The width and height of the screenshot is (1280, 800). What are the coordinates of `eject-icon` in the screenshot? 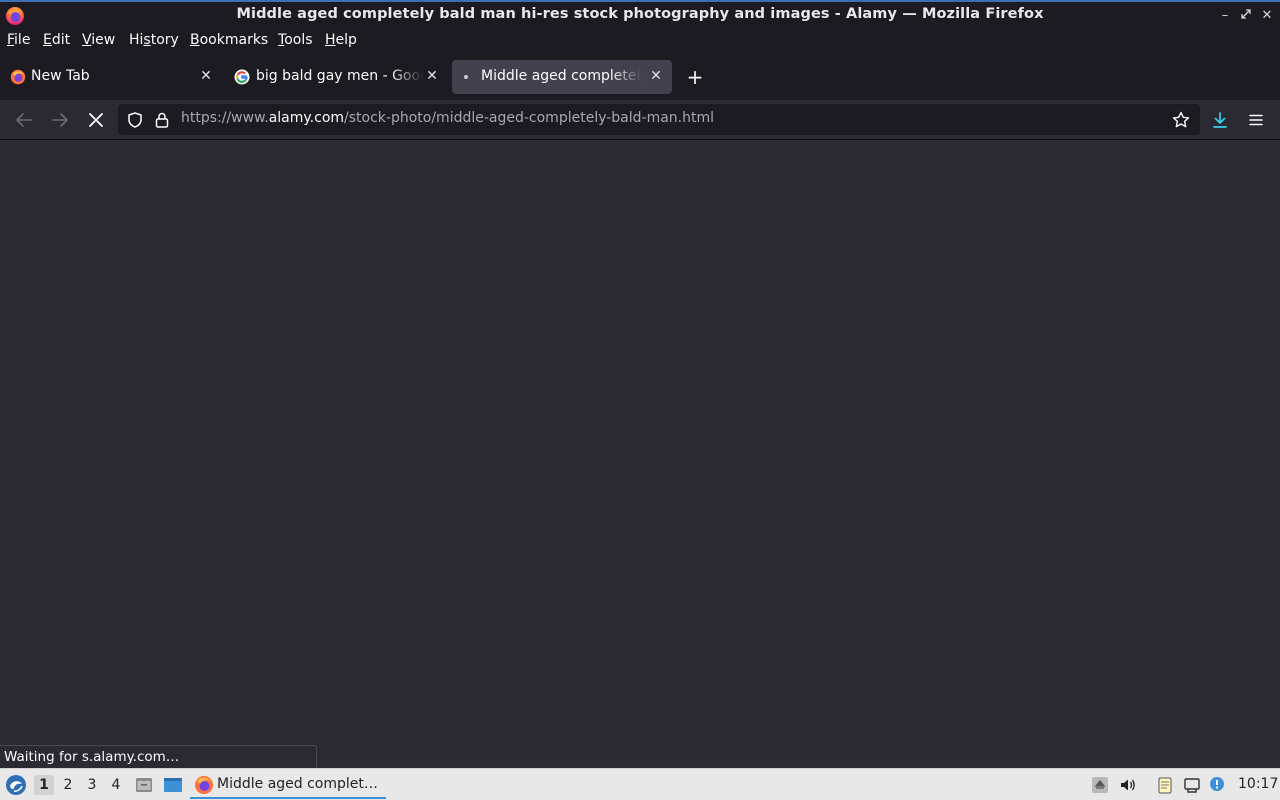 It's located at (1100, 785).